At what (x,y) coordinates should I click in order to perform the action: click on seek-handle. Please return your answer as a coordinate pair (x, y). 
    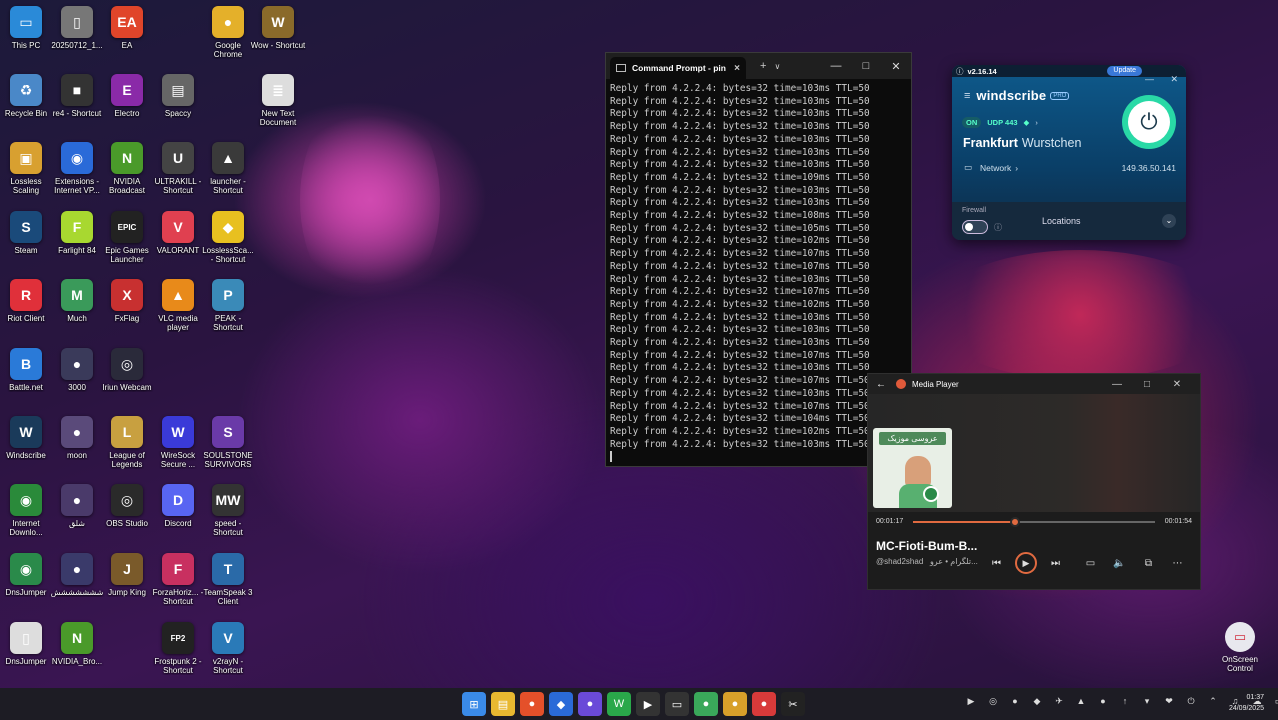
    Looking at the image, I should click on (1014, 521).